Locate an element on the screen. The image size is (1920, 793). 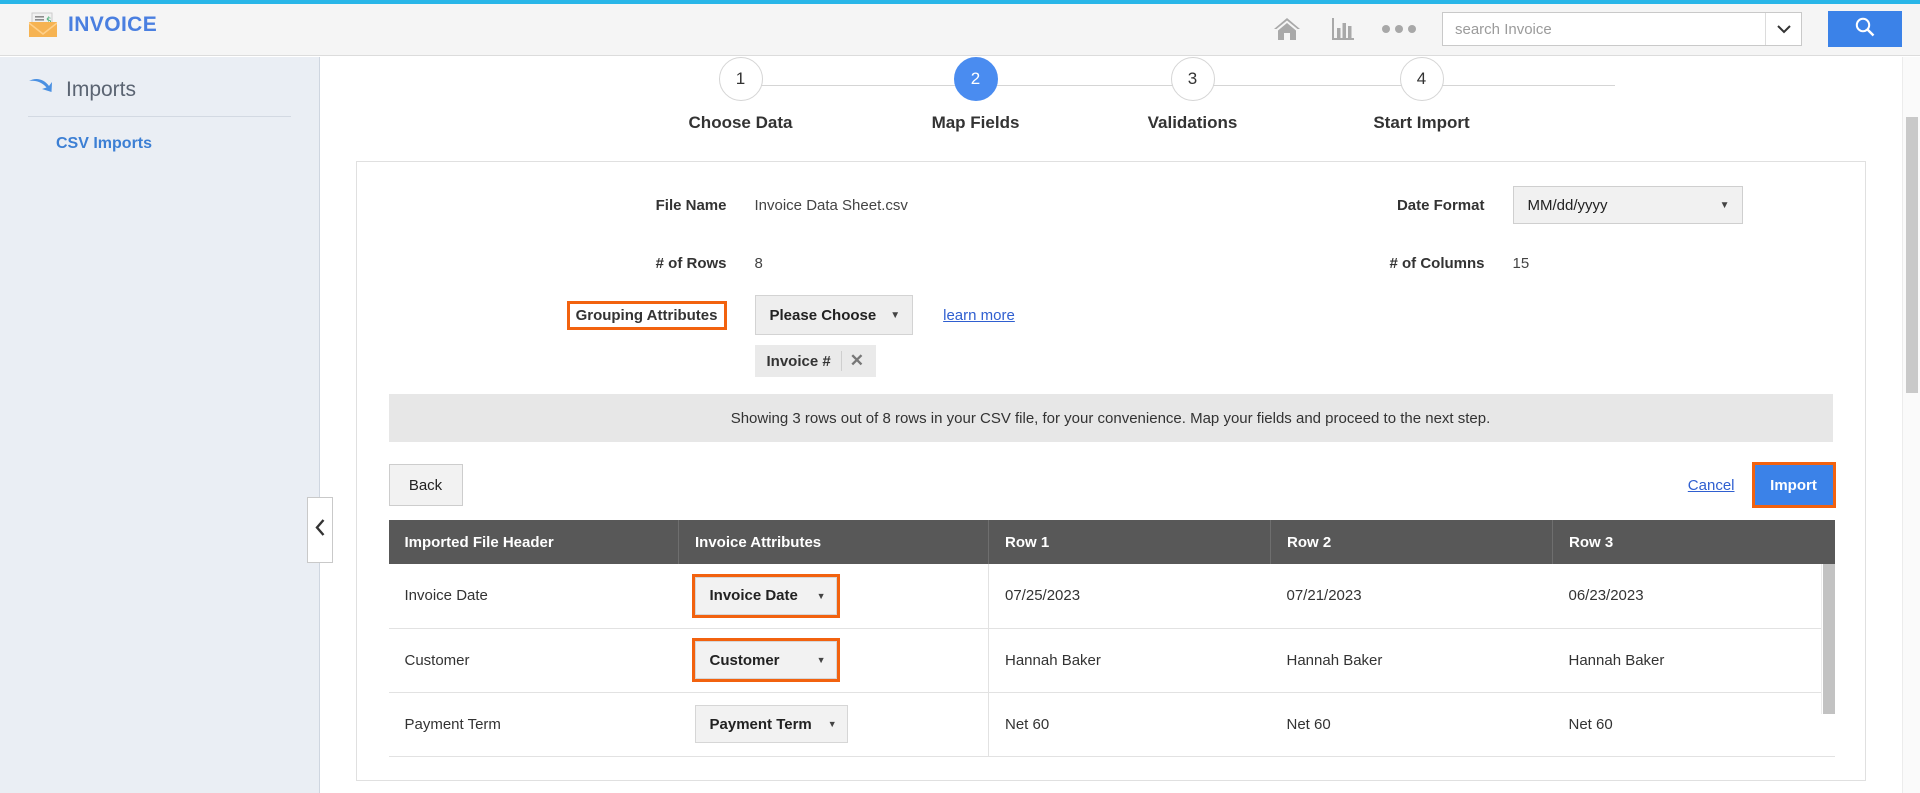
cell-attribute-select: Invoice Date ▼ is located at coordinates (833, 596).